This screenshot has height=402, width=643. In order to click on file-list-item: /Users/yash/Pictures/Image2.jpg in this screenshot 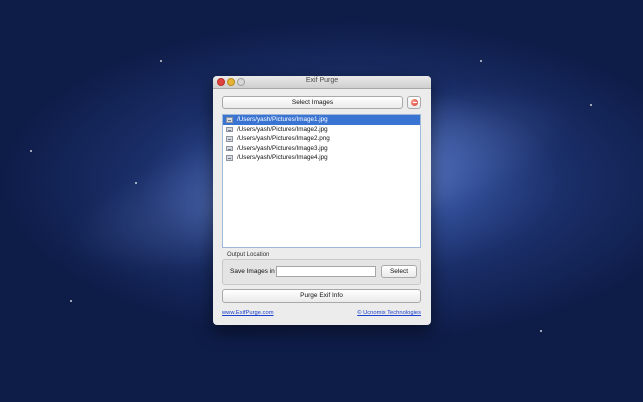, I will do `click(321, 130)`.